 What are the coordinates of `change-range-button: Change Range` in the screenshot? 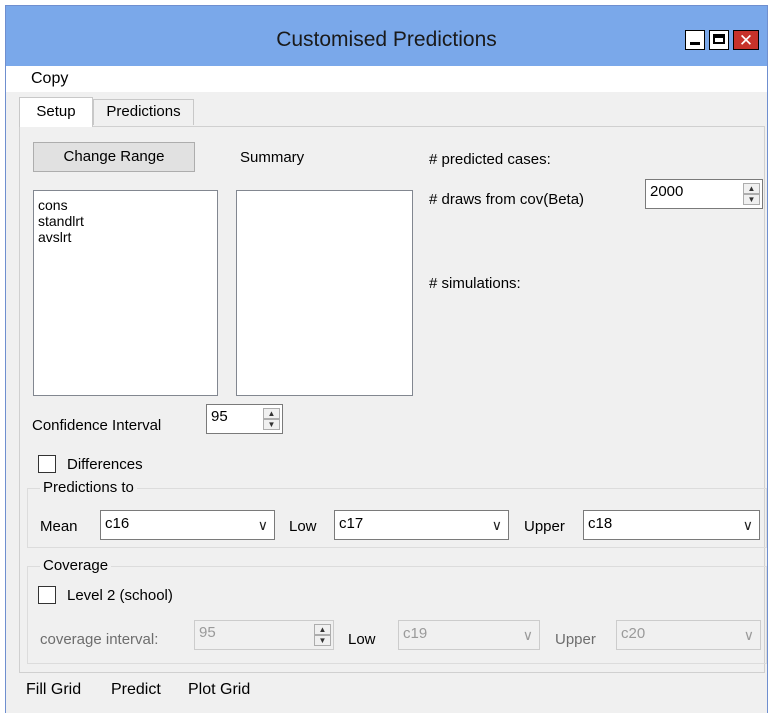 It's located at (114, 157).